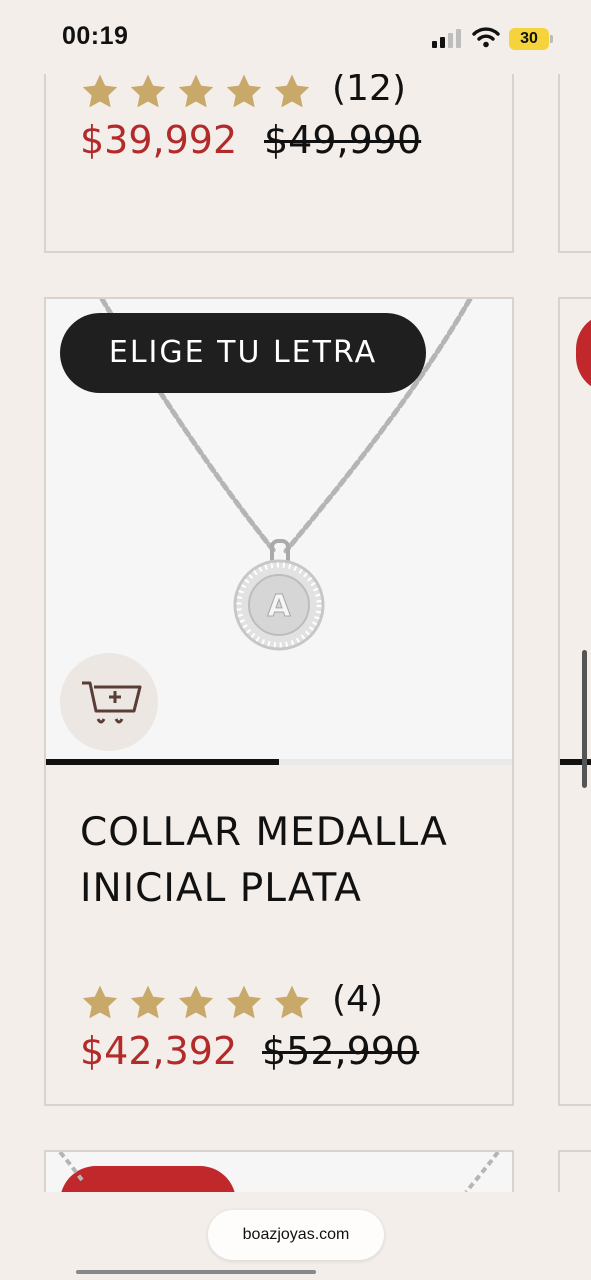  I want to click on sale-price: $42,392, so click(159, 1051).